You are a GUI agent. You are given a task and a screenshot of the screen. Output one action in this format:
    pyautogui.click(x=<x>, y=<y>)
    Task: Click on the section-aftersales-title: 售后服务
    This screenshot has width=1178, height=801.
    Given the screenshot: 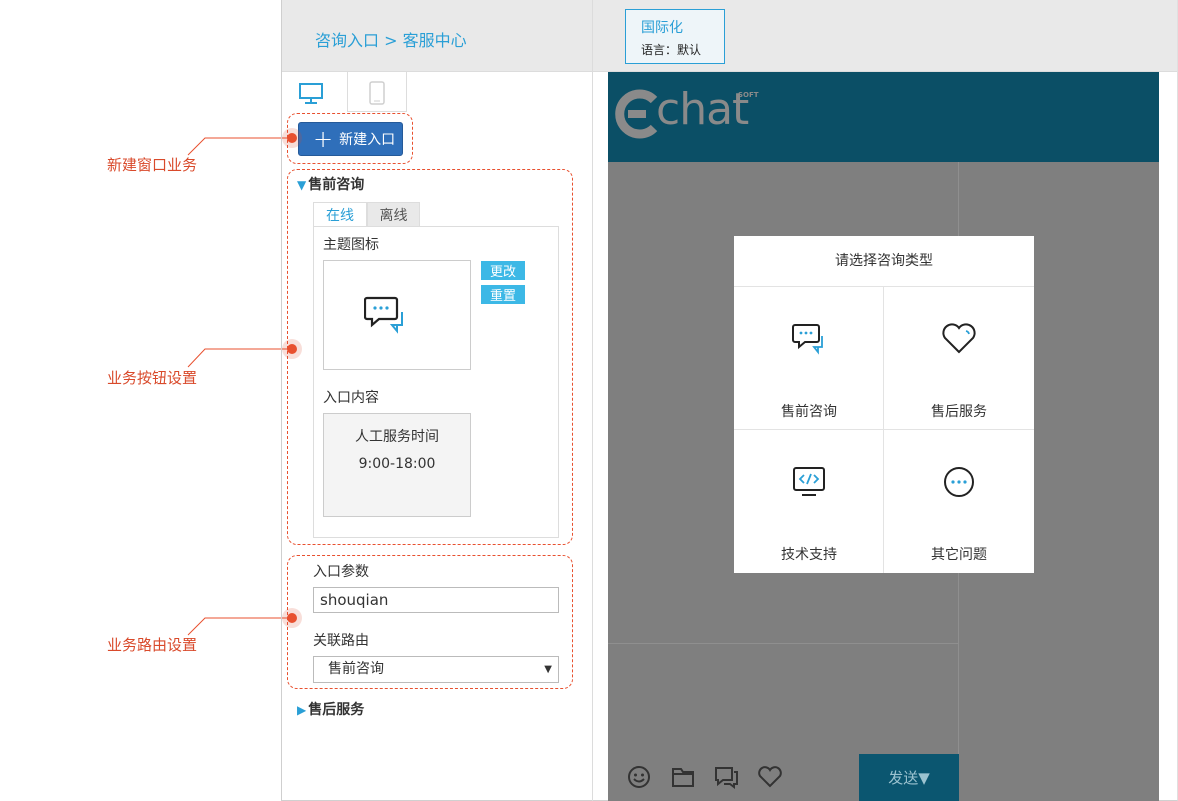 What is the action you would take?
    pyautogui.click(x=336, y=710)
    